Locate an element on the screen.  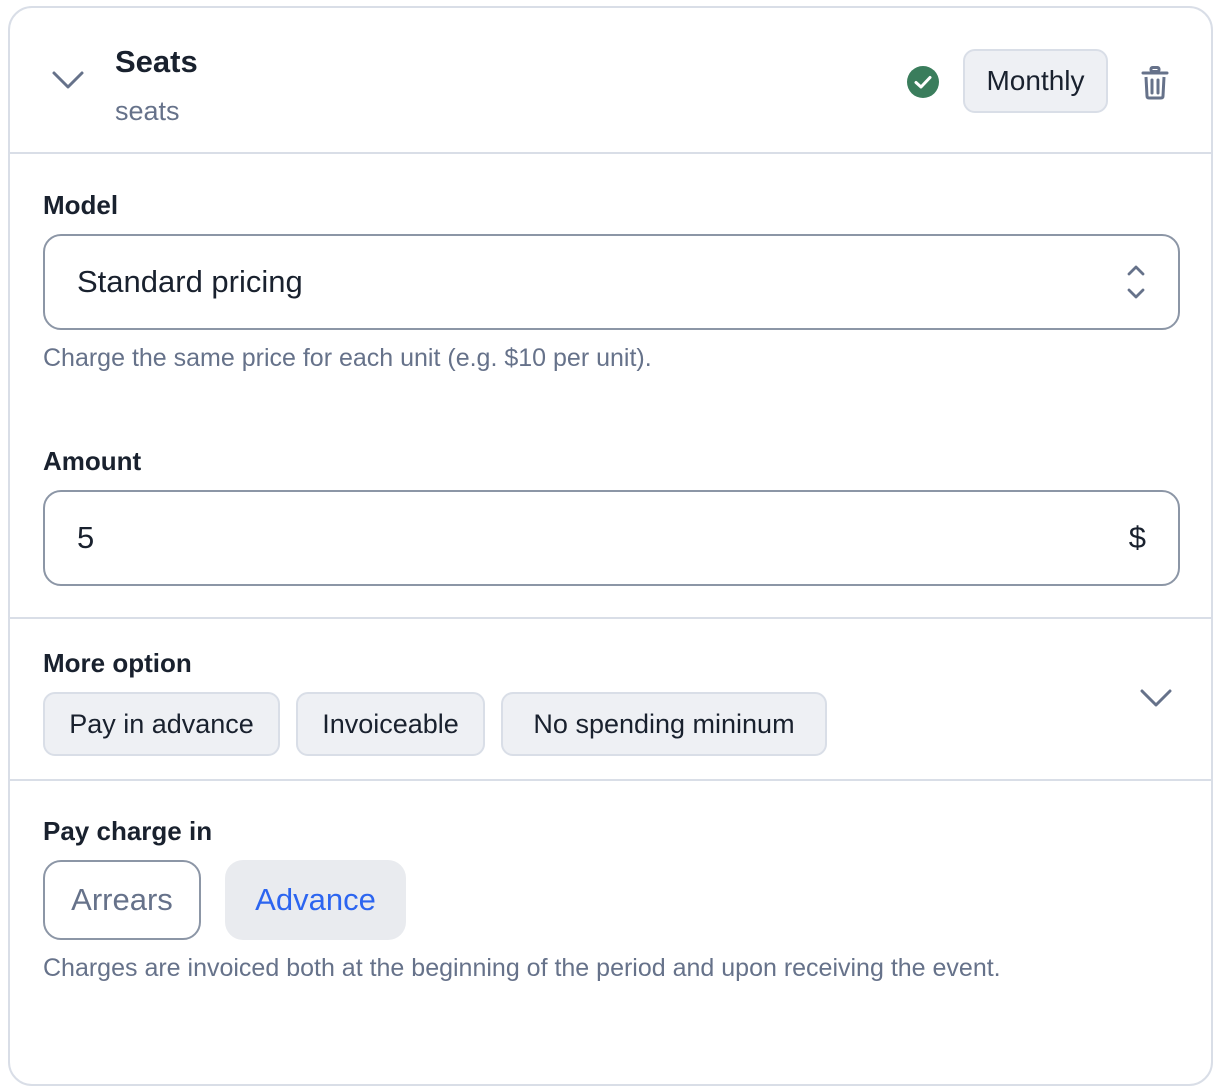
pay-charge-advance-option: Advance is located at coordinates (315, 900).